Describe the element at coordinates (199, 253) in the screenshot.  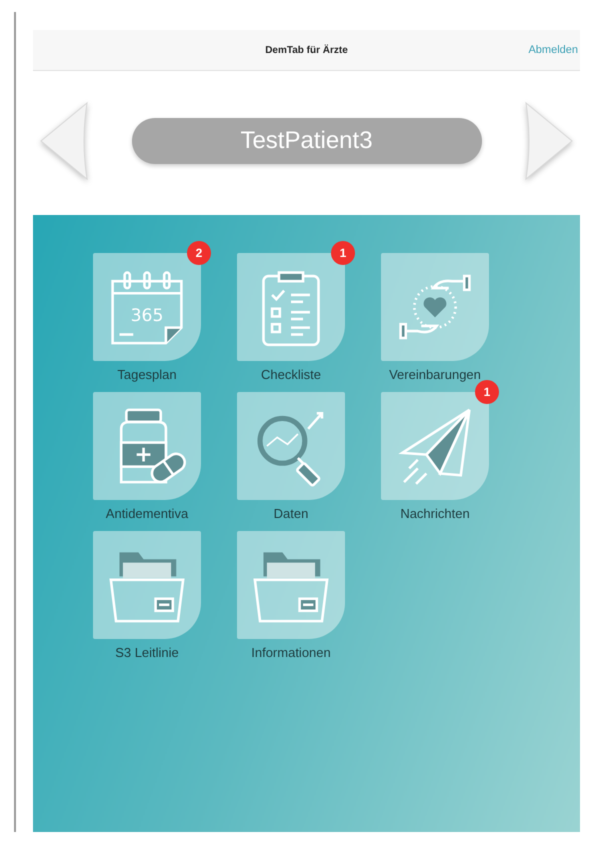
I see `notification-badge: 2` at that location.